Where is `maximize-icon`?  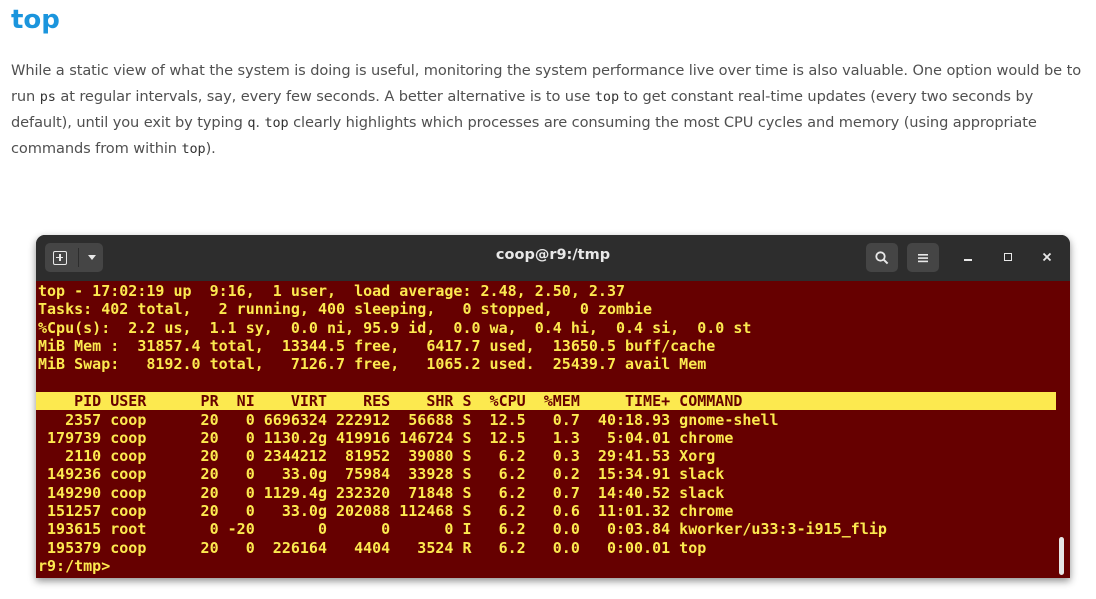
maximize-icon is located at coordinates (1008, 257).